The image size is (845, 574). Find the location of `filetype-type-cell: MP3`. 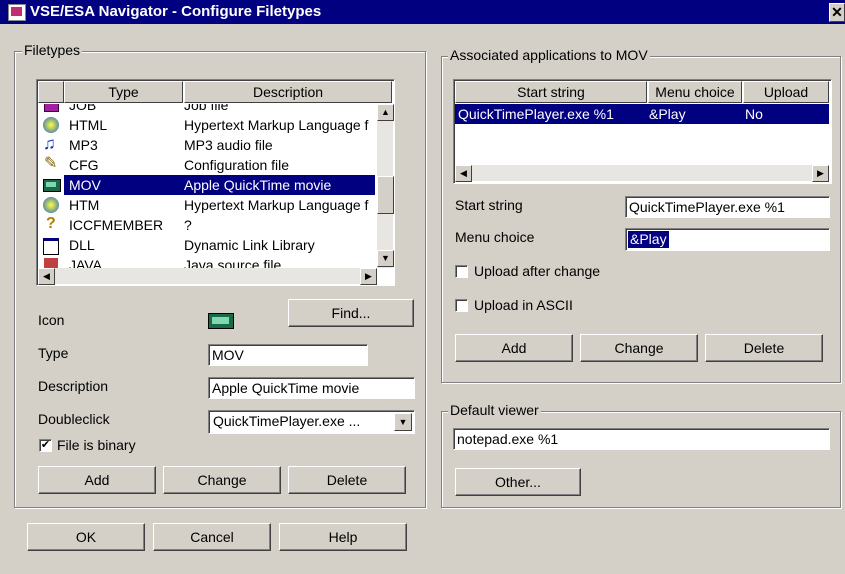

filetype-type-cell: MP3 is located at coordinates (83, 145).